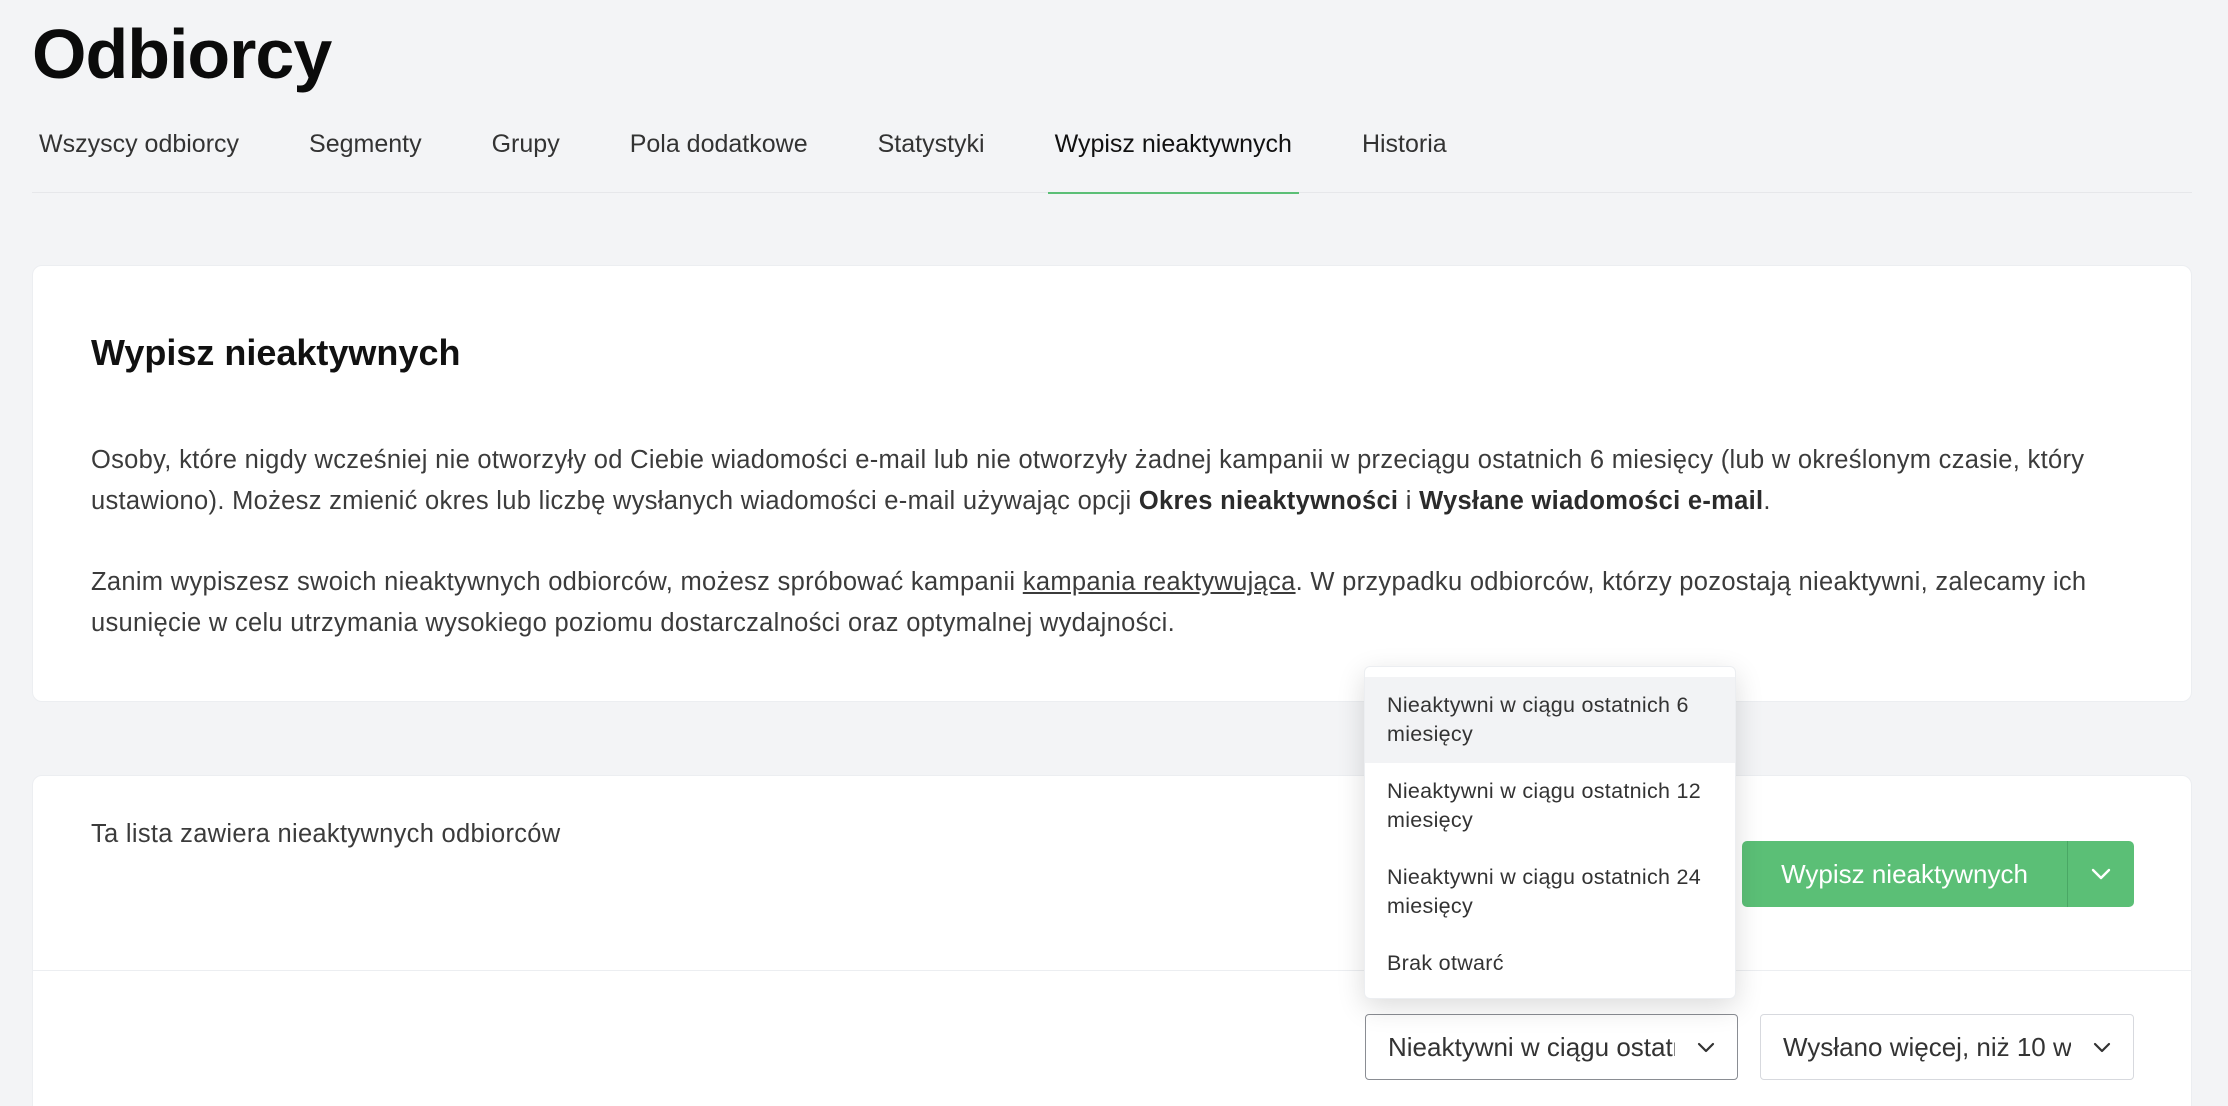  Describe the element at coordinates (1550, 806) in the screenshot. I see `dropdown-option-12-months: Nieaktywni w ciągu ostatnich 12 miesięcy` at that location.